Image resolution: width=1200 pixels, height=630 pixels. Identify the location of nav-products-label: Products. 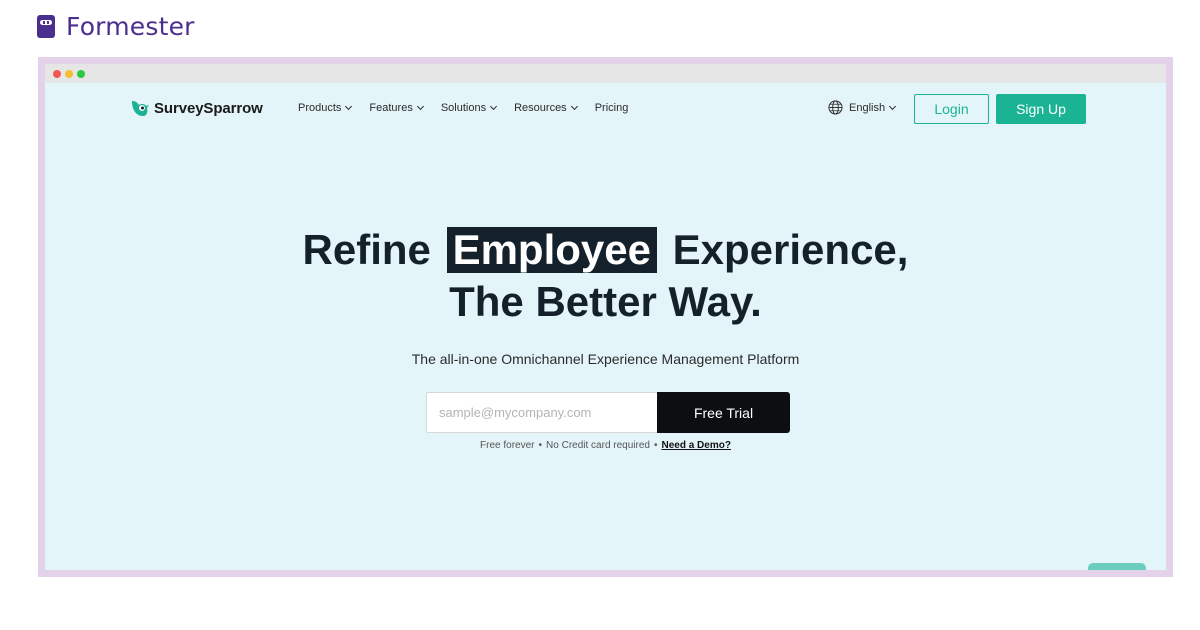
(320, 108).